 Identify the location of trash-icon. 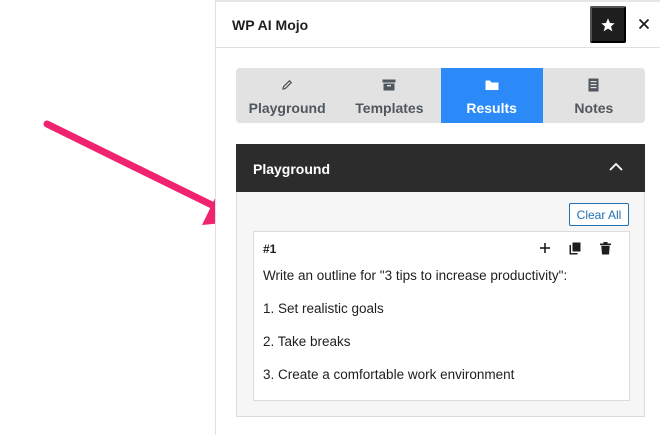
(605, 248).